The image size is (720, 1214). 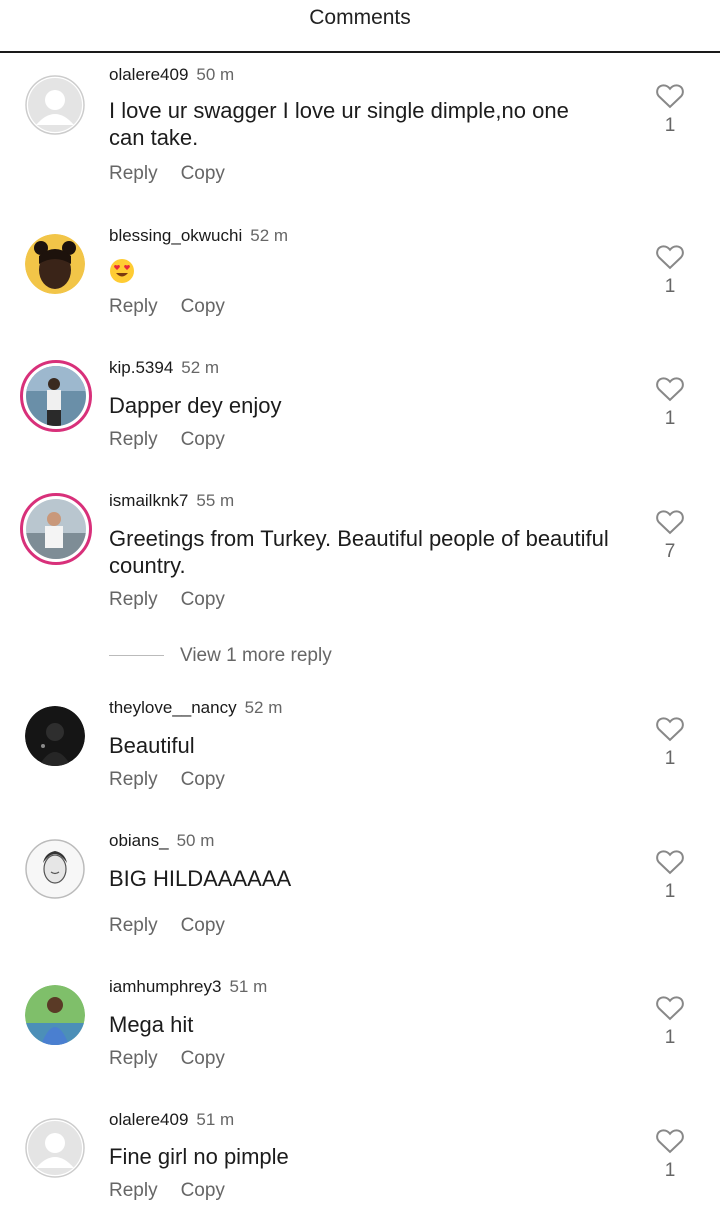 What do you see at coordinates (148, 500) in the screenshot?
I see `comment-username: ismailknk7` at bounding box center [148, 500].